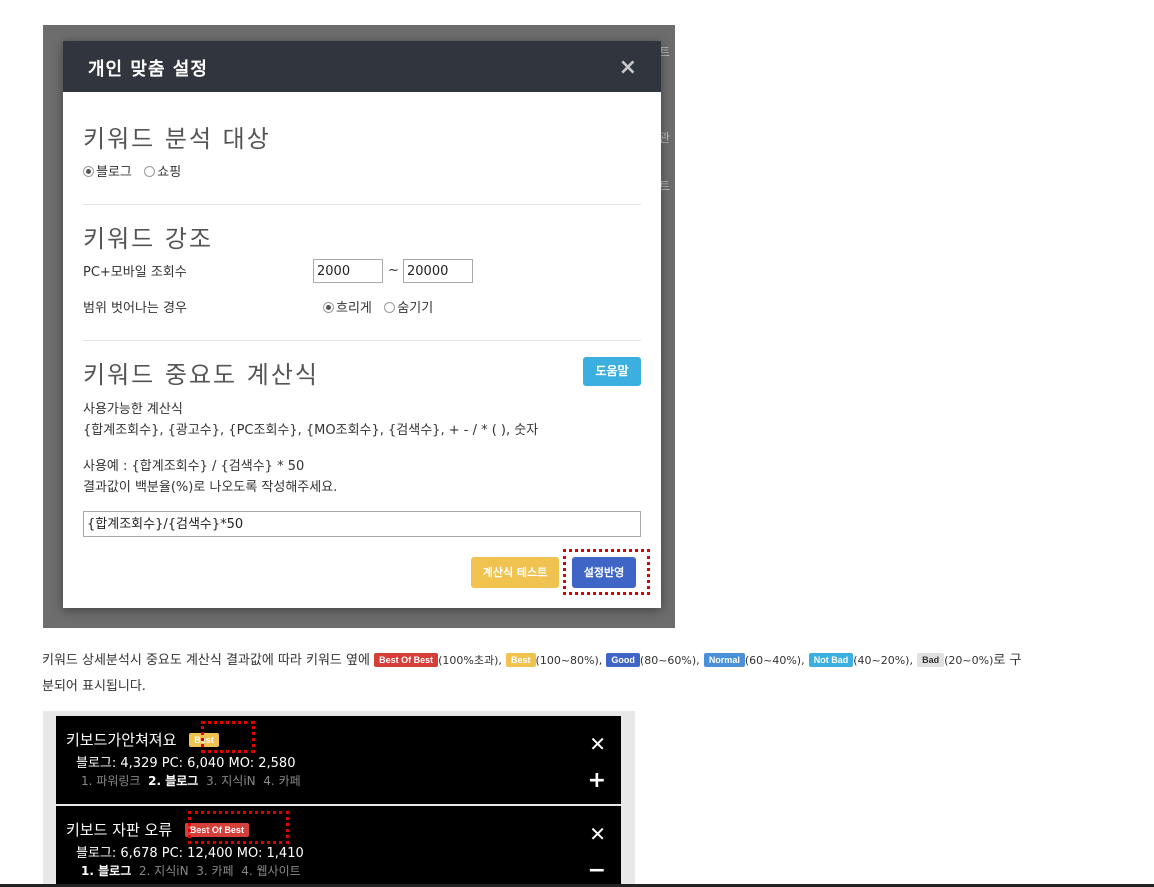 The height and width of the screenshot is (887, 1154). I want to click on link-item: 1. 파워링크, so click(110, 781).